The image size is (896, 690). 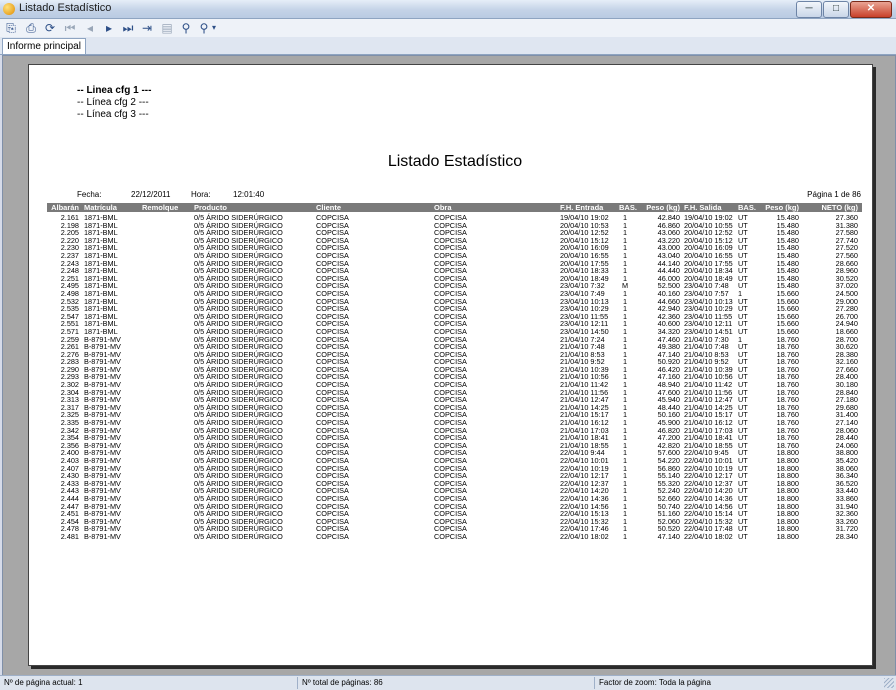 I want to click on dropdown-icon: ▾, so click(x=214, y=28).